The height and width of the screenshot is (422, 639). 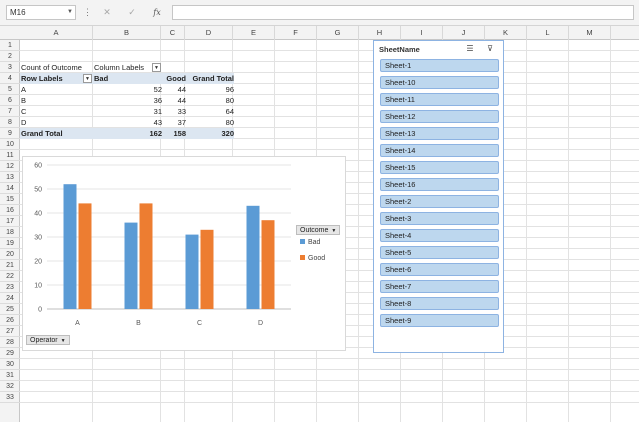 What do you see at coordinates (10, 254) in the screenshot?
I see `row-header: 20` at bounding box center [10, 254].